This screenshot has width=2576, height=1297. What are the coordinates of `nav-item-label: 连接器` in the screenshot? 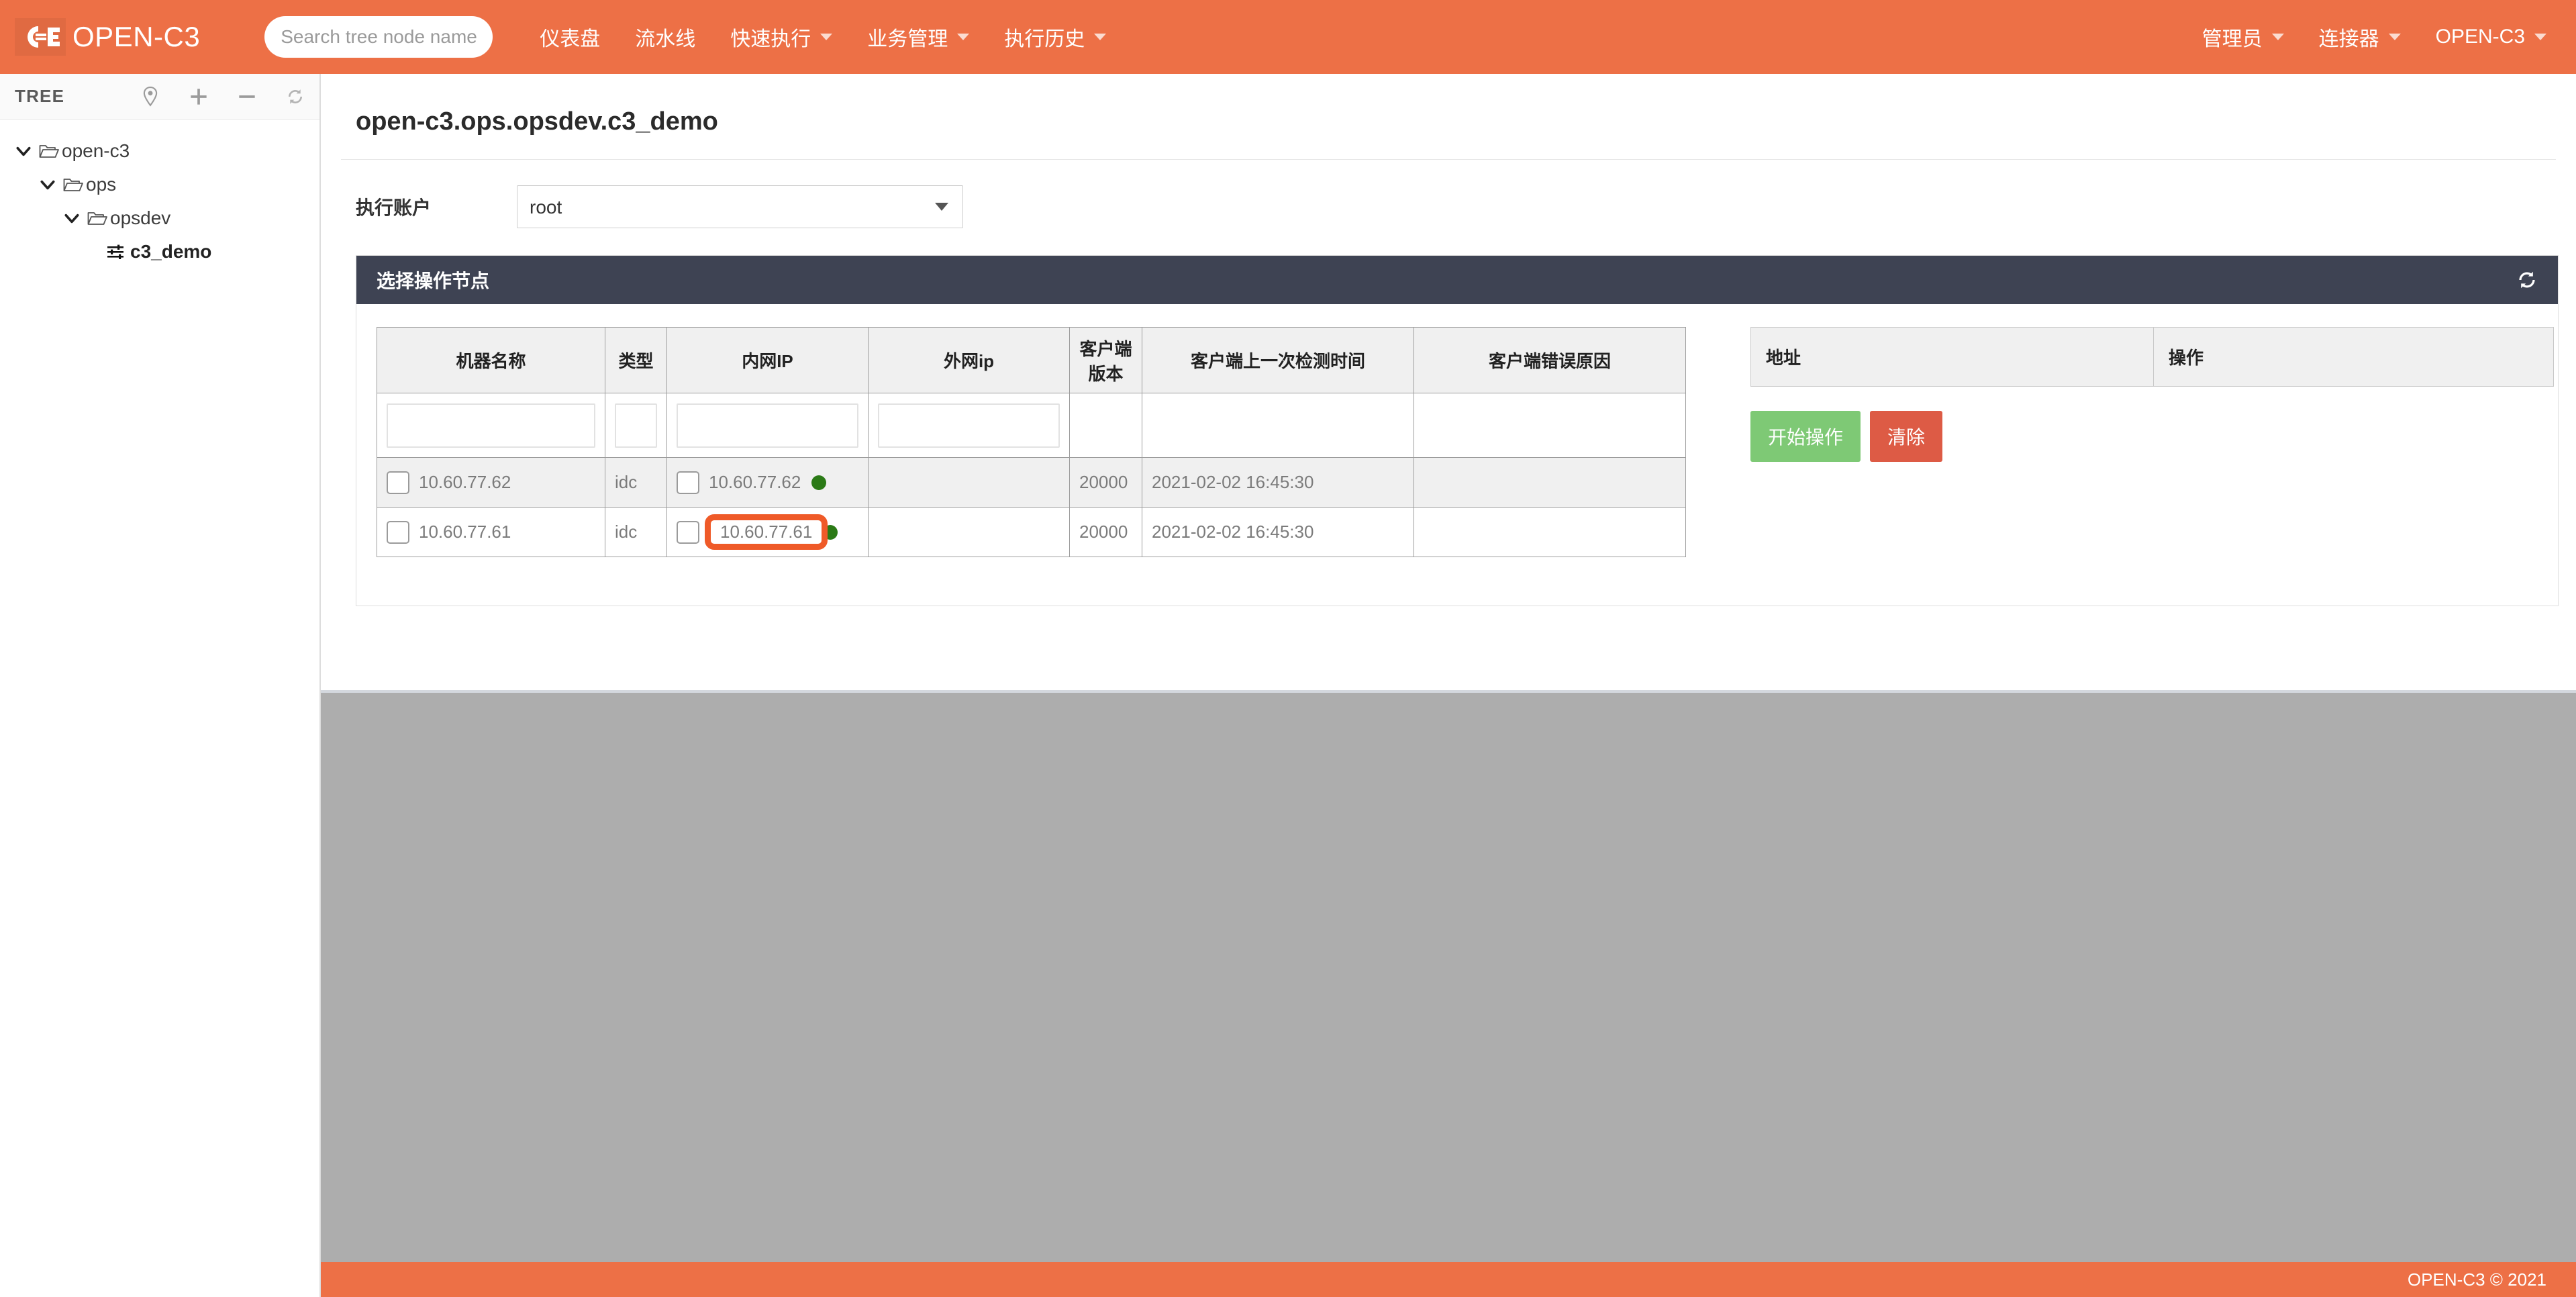 It's located at (2348, 39).